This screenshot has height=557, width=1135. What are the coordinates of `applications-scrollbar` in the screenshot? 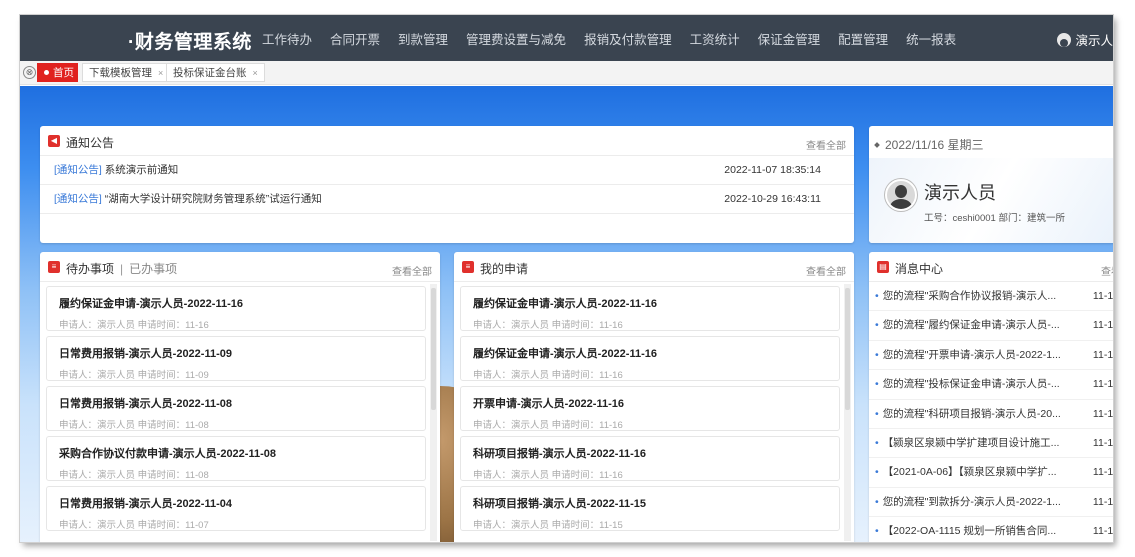 It's located at (847, 412).